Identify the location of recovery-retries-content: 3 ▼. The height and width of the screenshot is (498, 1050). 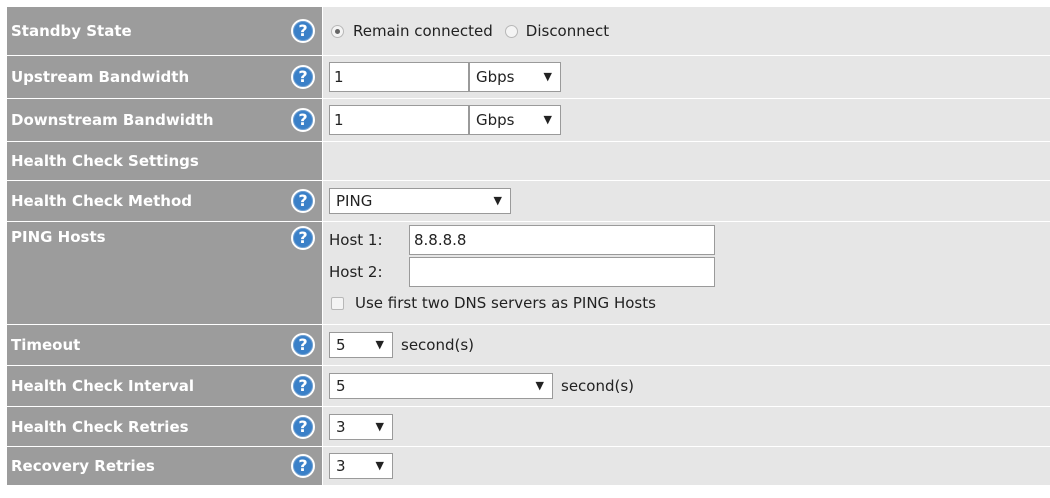
(686, 466).